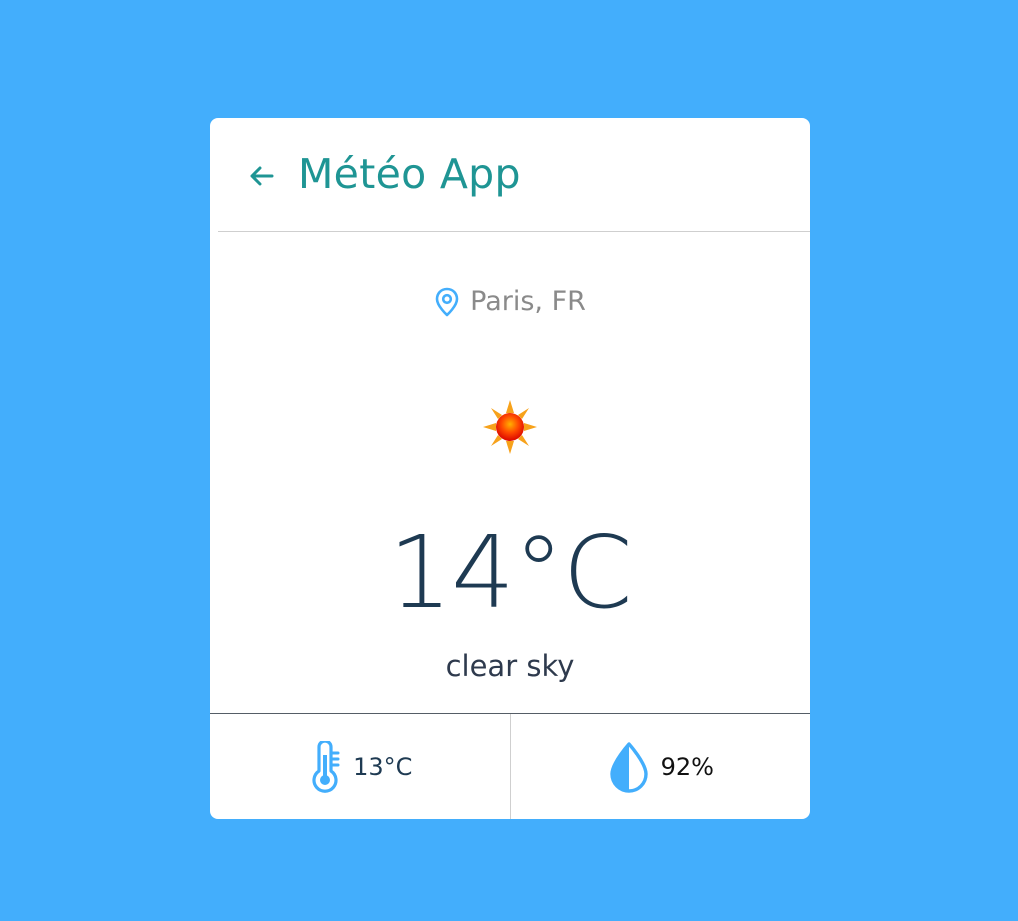  Describe the element at coordinates (383, 767) in the screenshot. I see `feels-like-value: 13°C` at that location.